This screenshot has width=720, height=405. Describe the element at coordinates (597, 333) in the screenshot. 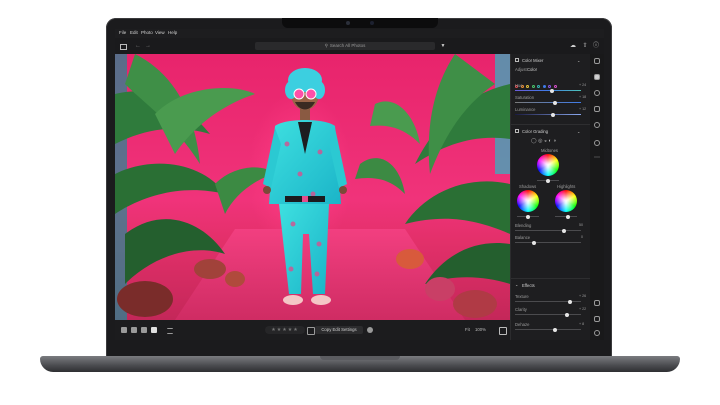

I see `info-icon` at that location.